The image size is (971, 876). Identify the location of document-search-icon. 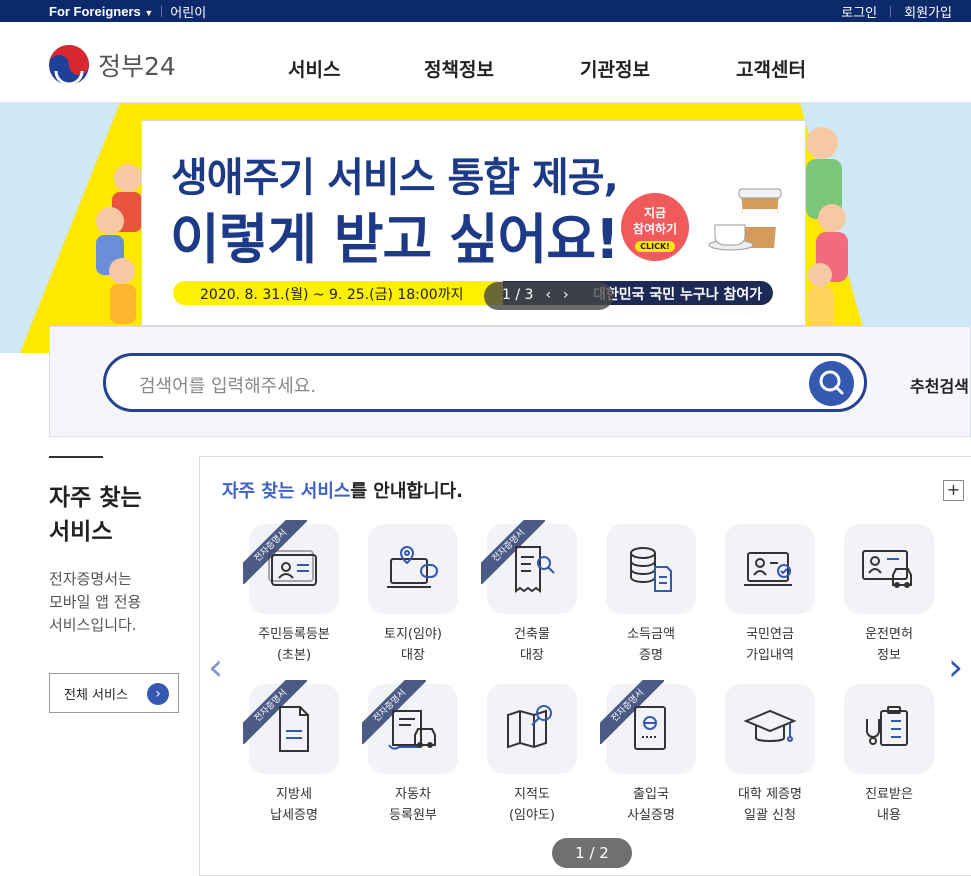
(535, 569).